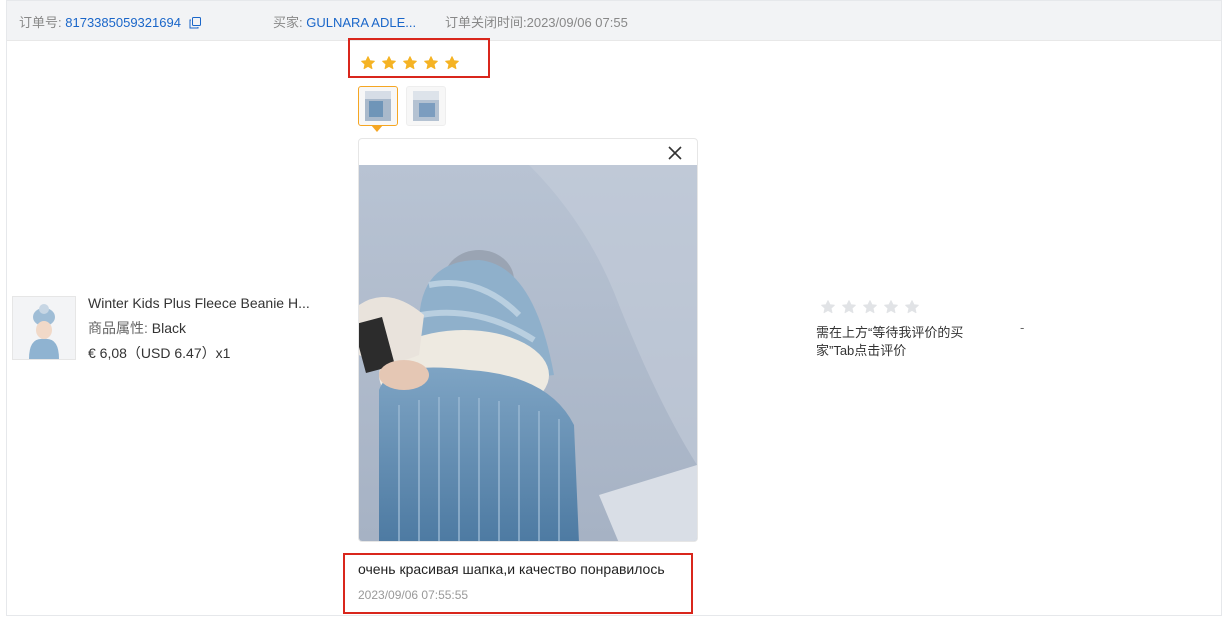 This screenshot has width=1228, height=627. I want to click on thumbnail-pointer, so click(377, 128).